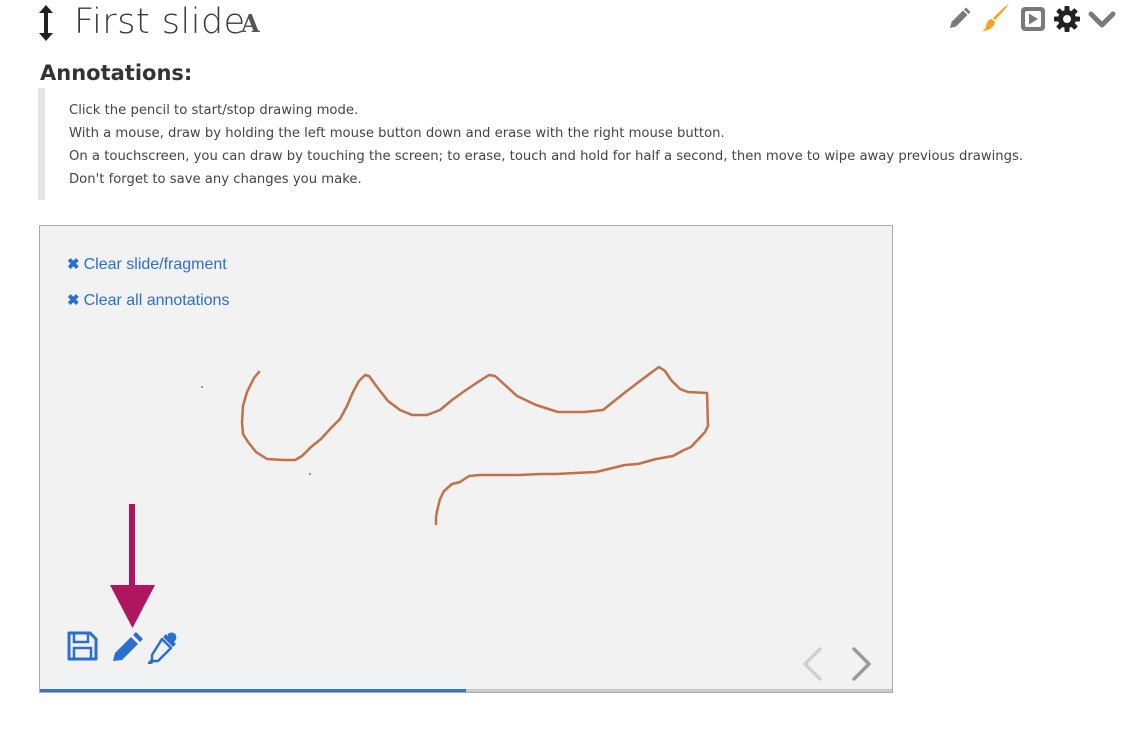 Image resolution: width=1138 pixels, height=732 pixels. Describe the element at coordinates (1067, 19) in the screenshot. I see `gear-icon` at that location.